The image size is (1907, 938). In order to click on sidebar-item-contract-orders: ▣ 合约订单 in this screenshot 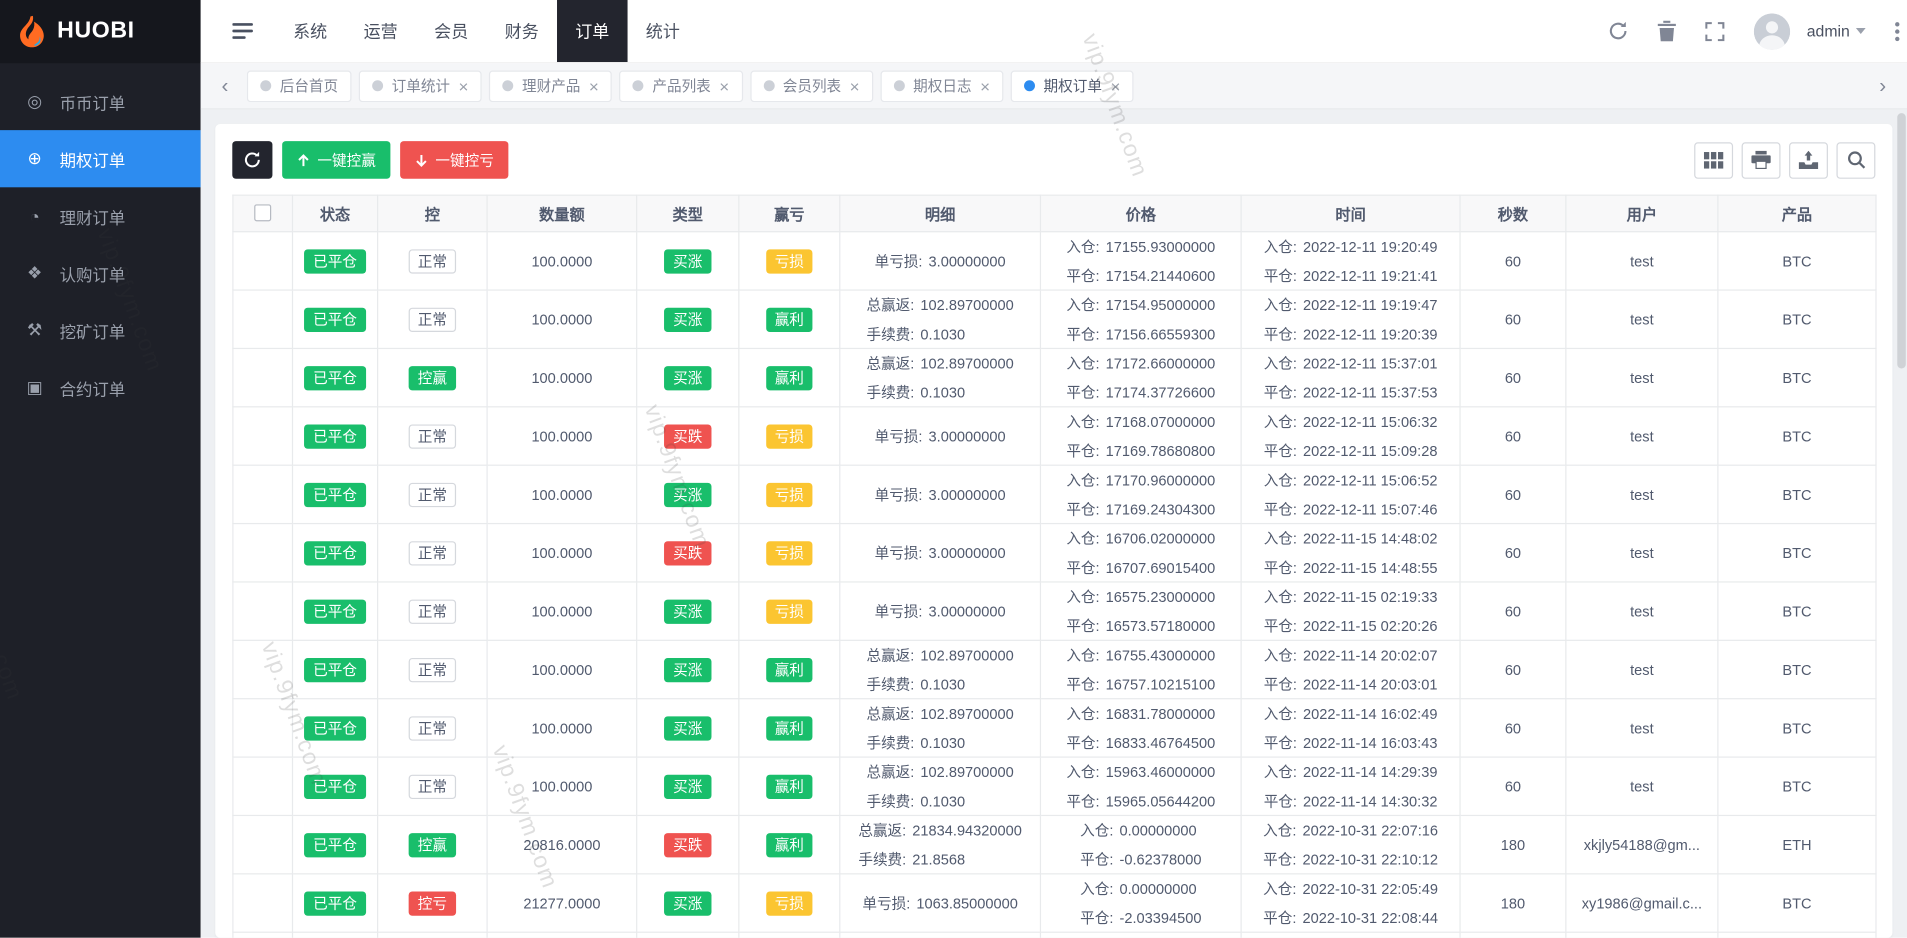, I will do `click(100, 387)`.